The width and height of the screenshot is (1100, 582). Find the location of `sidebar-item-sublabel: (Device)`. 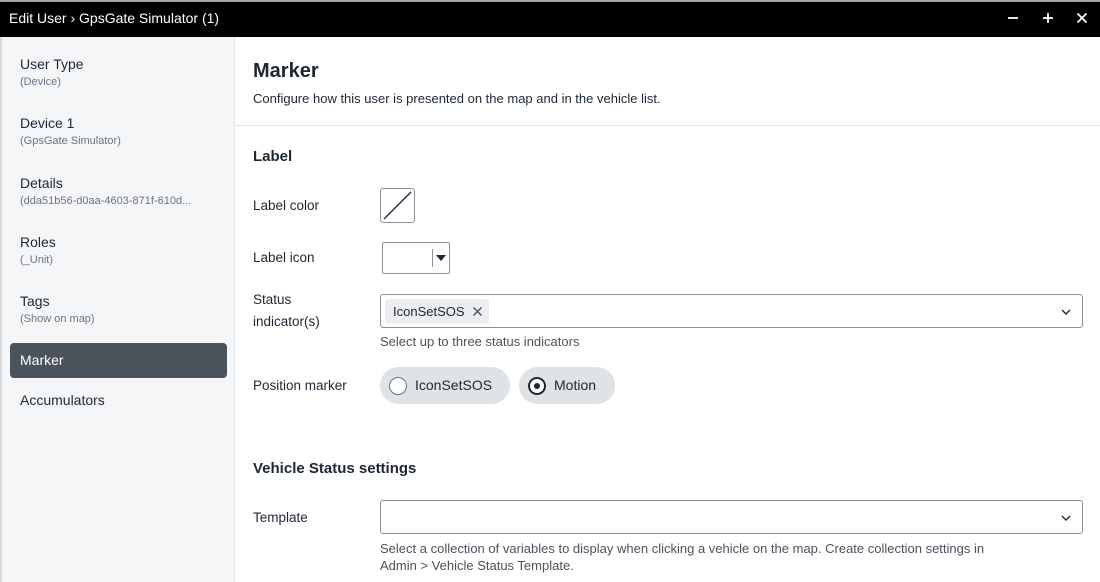

sidebar-item-sublabel: (Device) is located at coordinates (40, 82).